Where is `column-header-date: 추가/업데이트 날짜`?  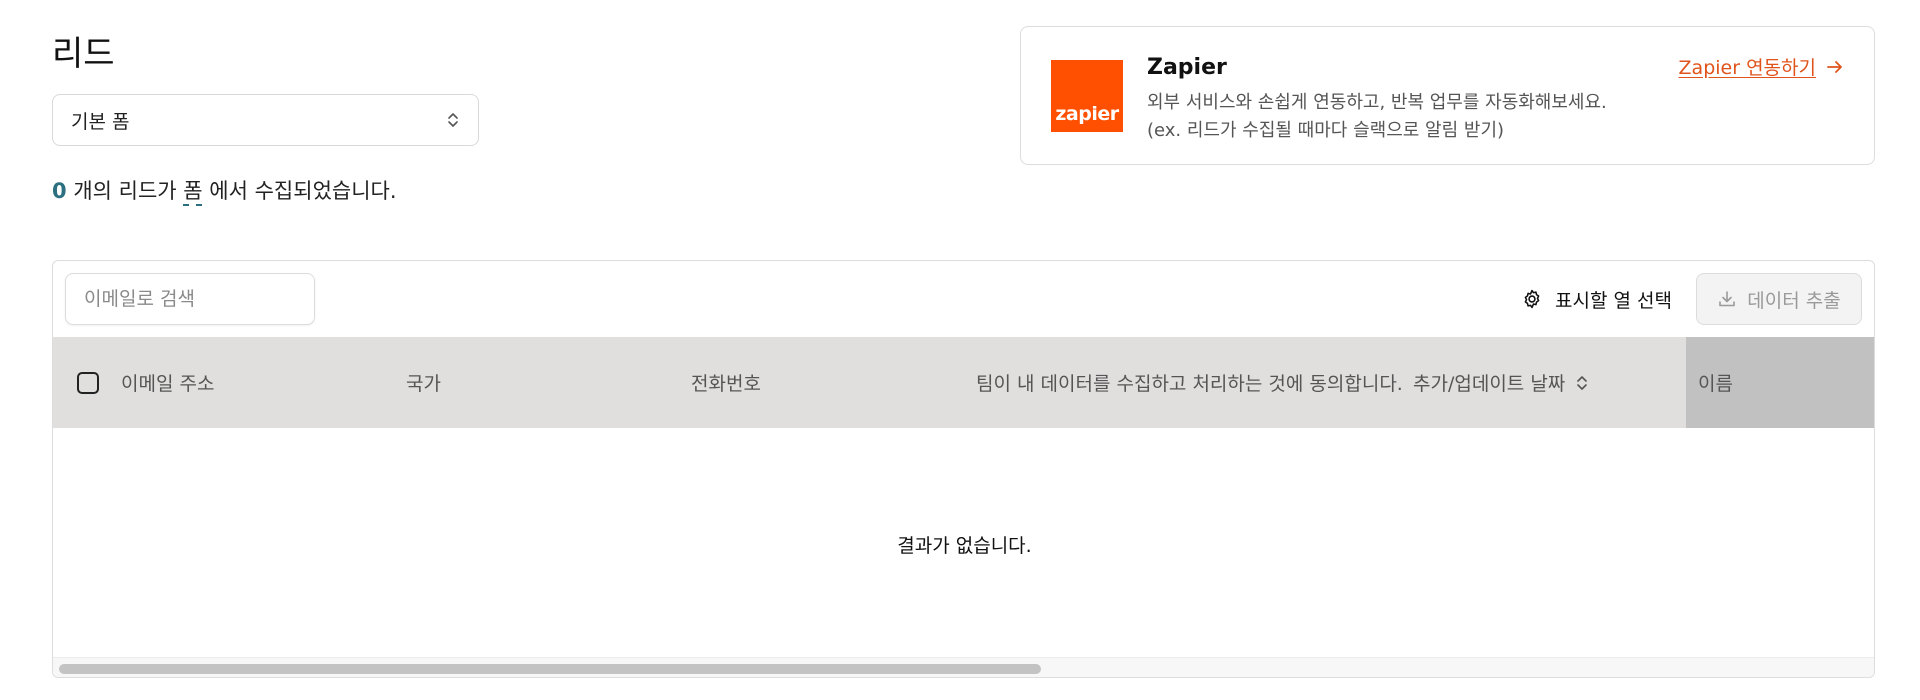 column-header-date: 추가/업데이트 날짜 is located at coordinates (1501, 382).